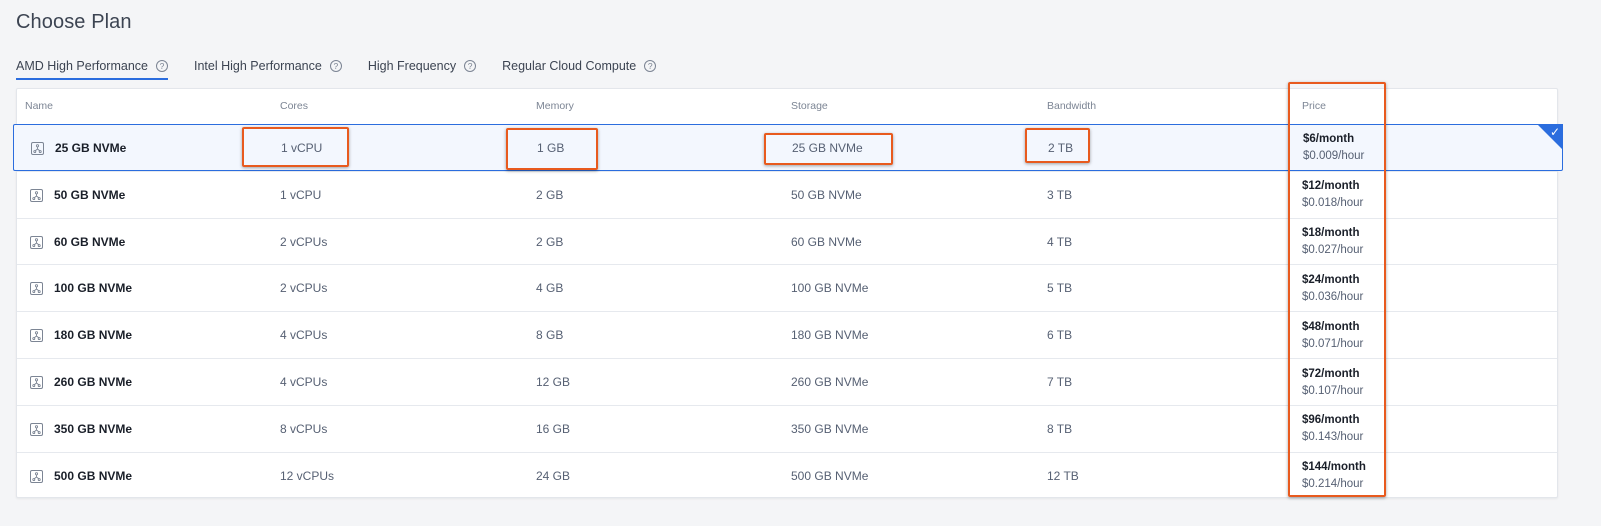 This screenshot has width=1601, height=526. I want to click on price-per-month: $96/month, so click(1331, 420).